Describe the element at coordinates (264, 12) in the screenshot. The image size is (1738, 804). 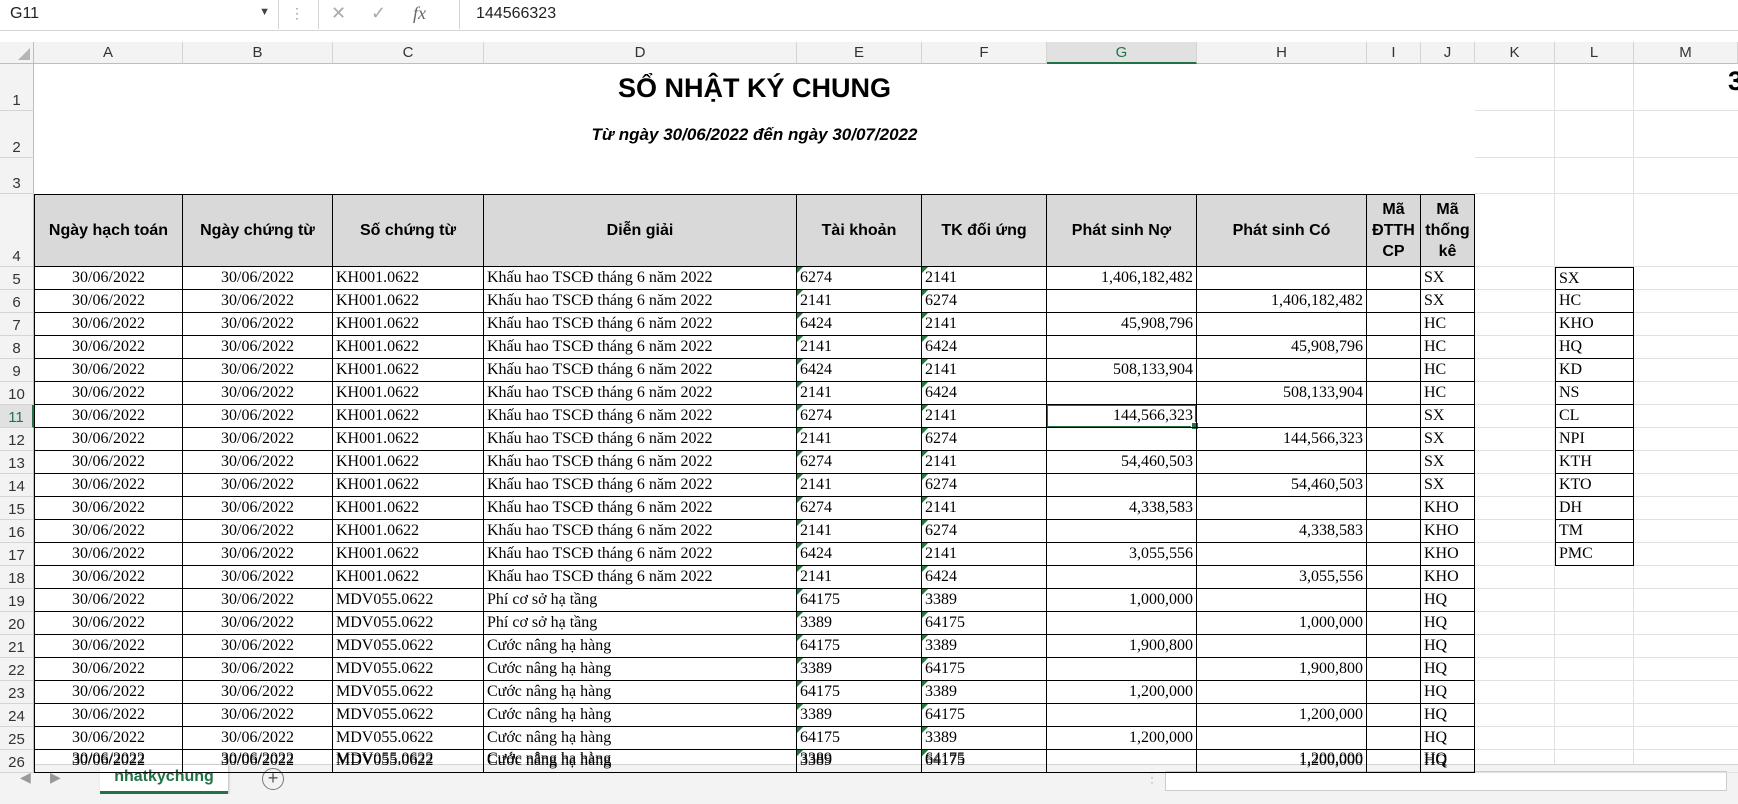
I see `chevron-down-icon: ▼` at that location.